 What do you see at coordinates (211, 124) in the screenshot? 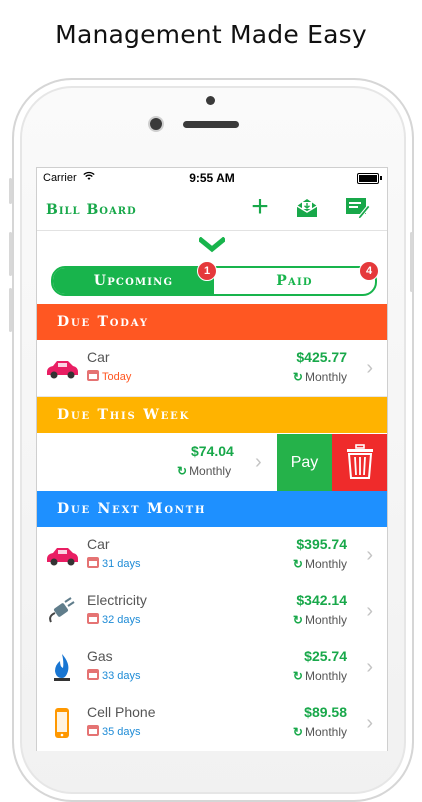
I see `earpiece-speaker` at bounding box center [211, 124].